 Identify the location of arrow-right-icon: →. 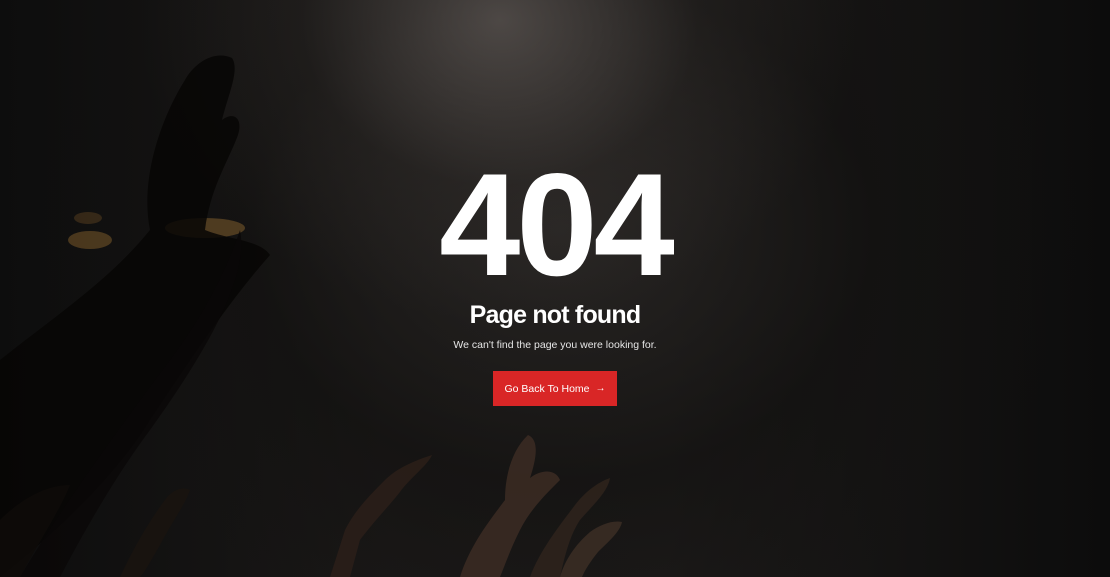
(600, 388).